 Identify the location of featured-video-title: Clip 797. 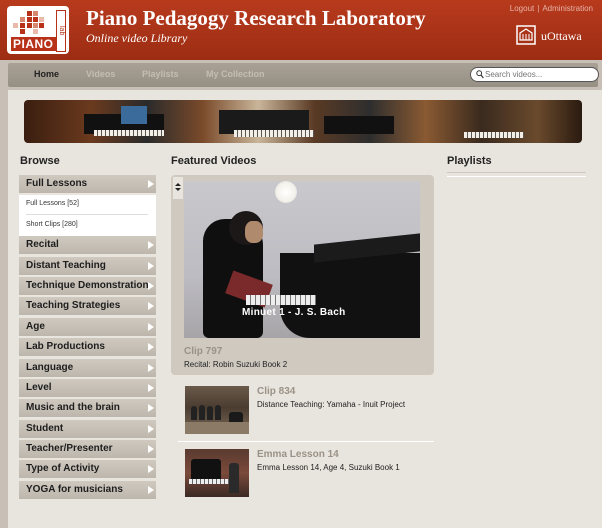
(203, 351).